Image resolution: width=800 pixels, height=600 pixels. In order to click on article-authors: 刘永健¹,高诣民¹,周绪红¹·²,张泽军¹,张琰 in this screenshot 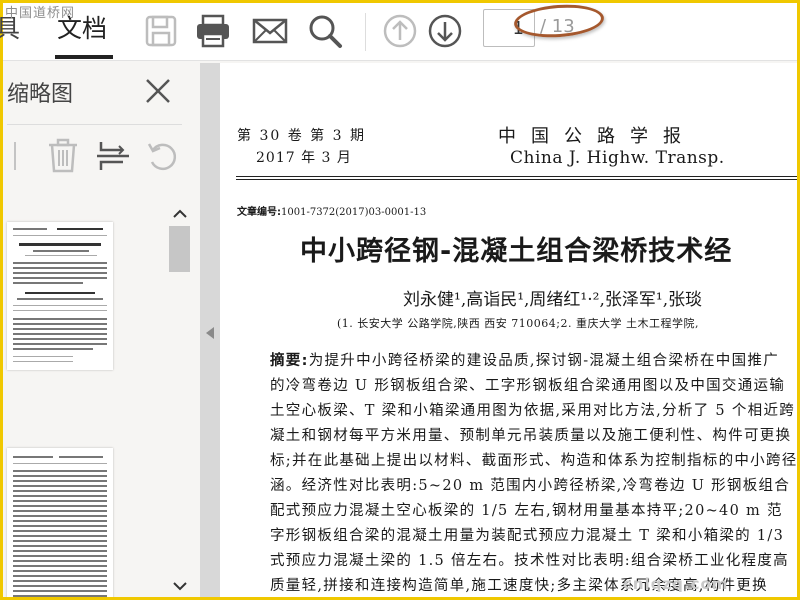, I will do `click(553, 300)`.